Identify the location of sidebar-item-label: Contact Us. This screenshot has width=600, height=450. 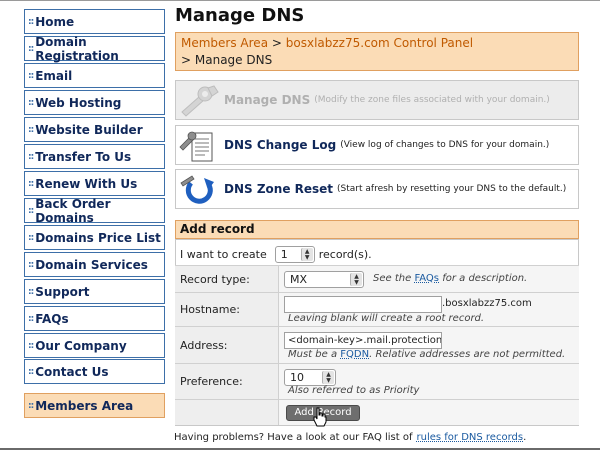
(72, 371).